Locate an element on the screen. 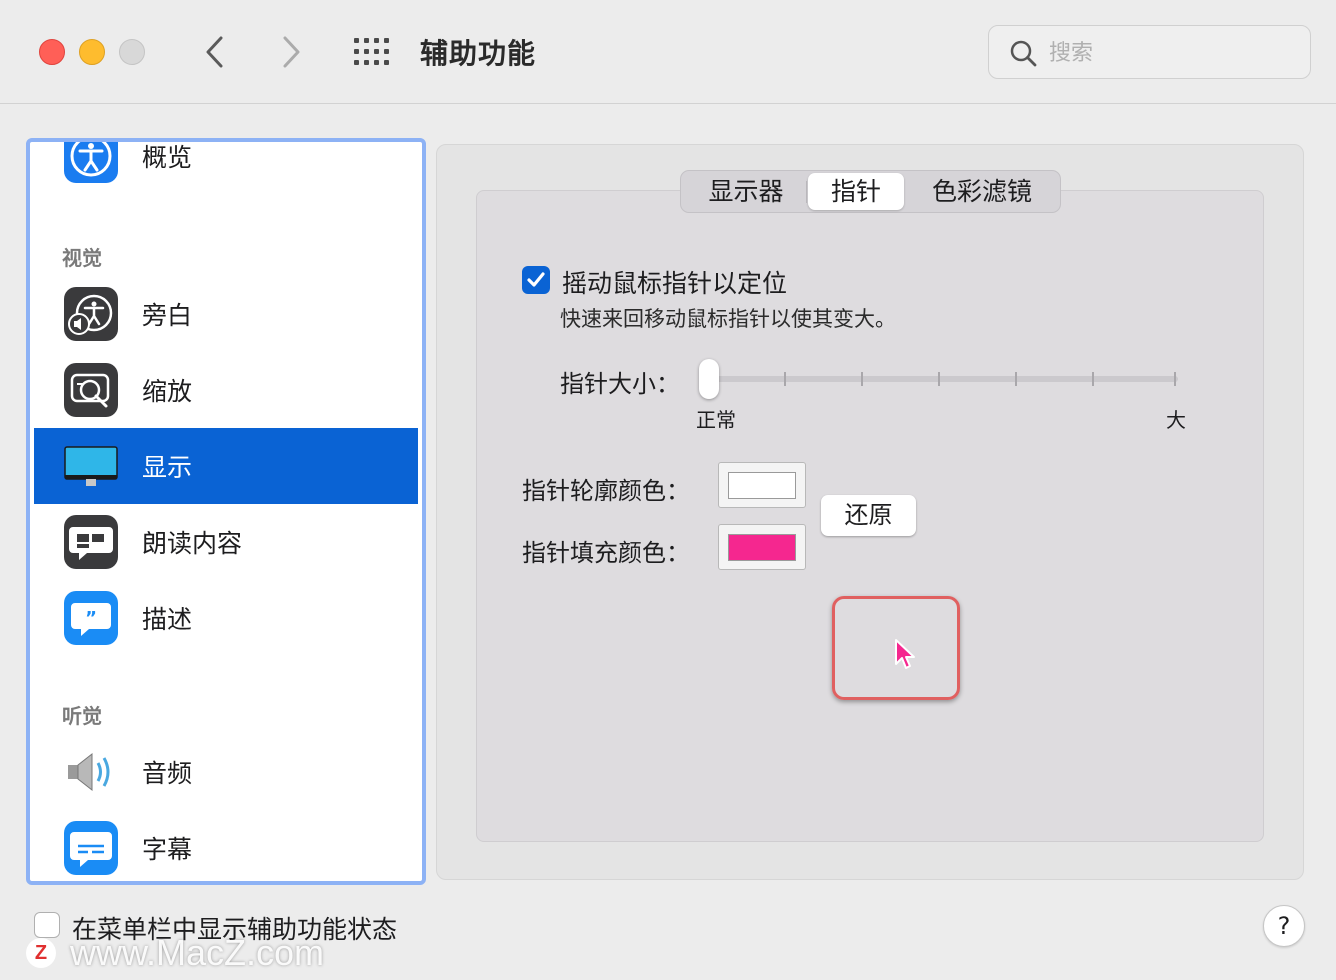  show-in-menubar-checkbox is located at coordinates (47, 925).